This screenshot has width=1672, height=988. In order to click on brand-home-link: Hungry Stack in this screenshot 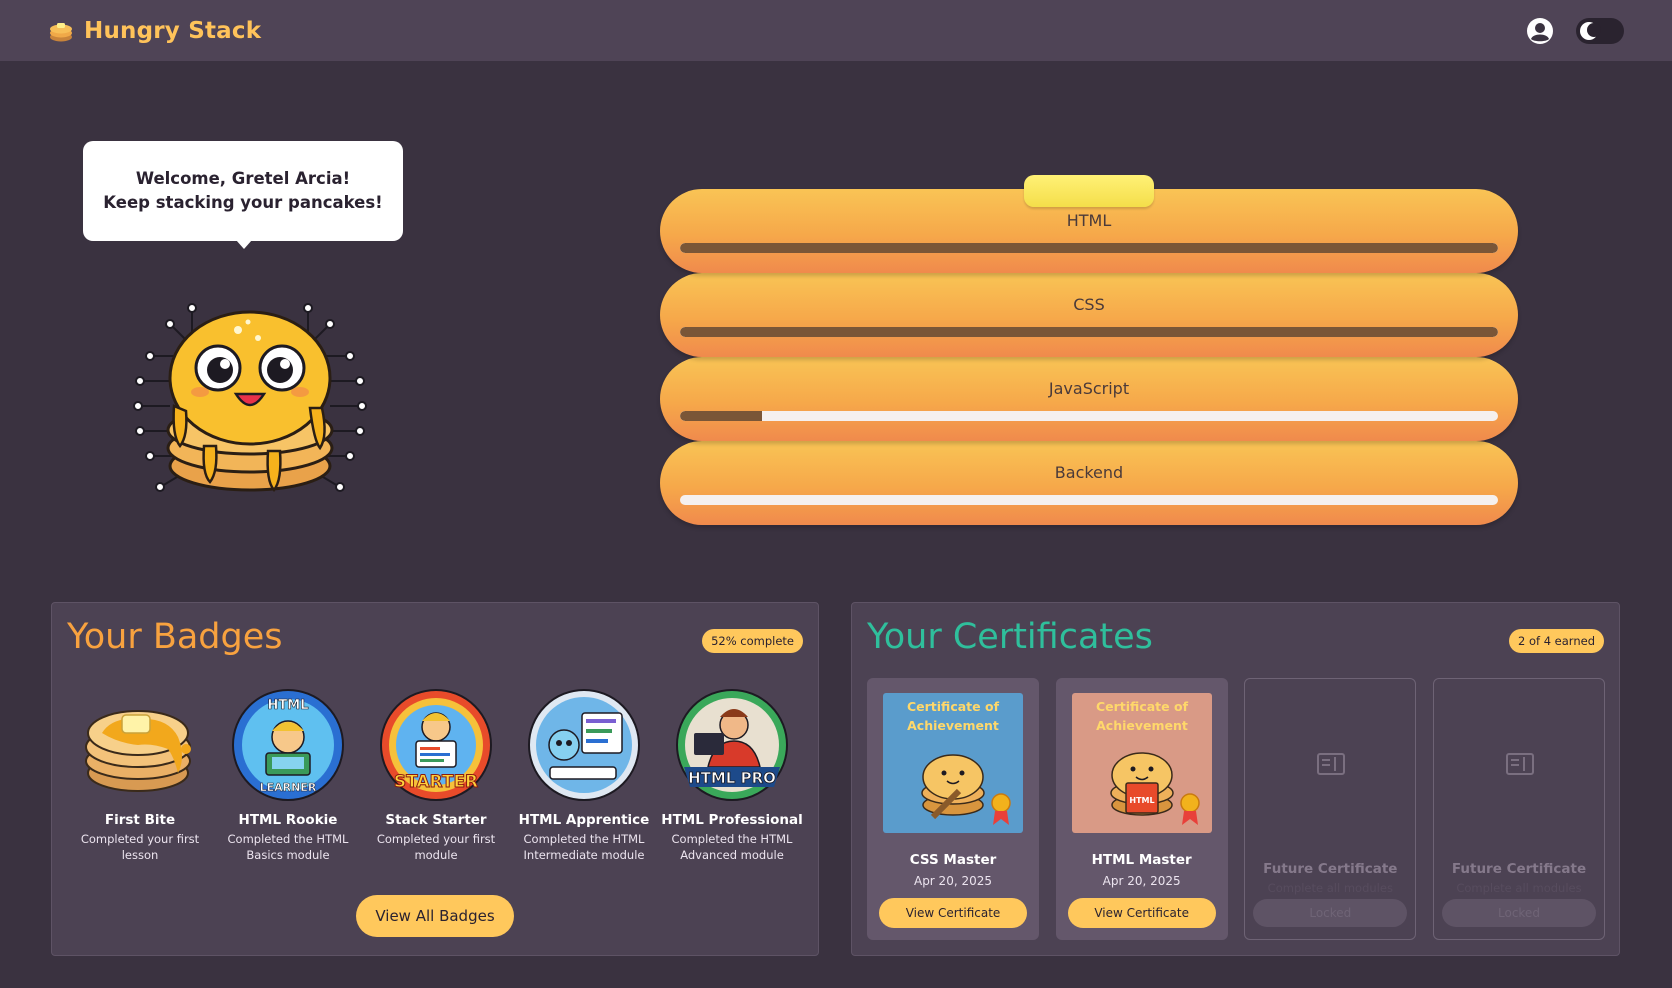, I will do `click(154, 31)`.